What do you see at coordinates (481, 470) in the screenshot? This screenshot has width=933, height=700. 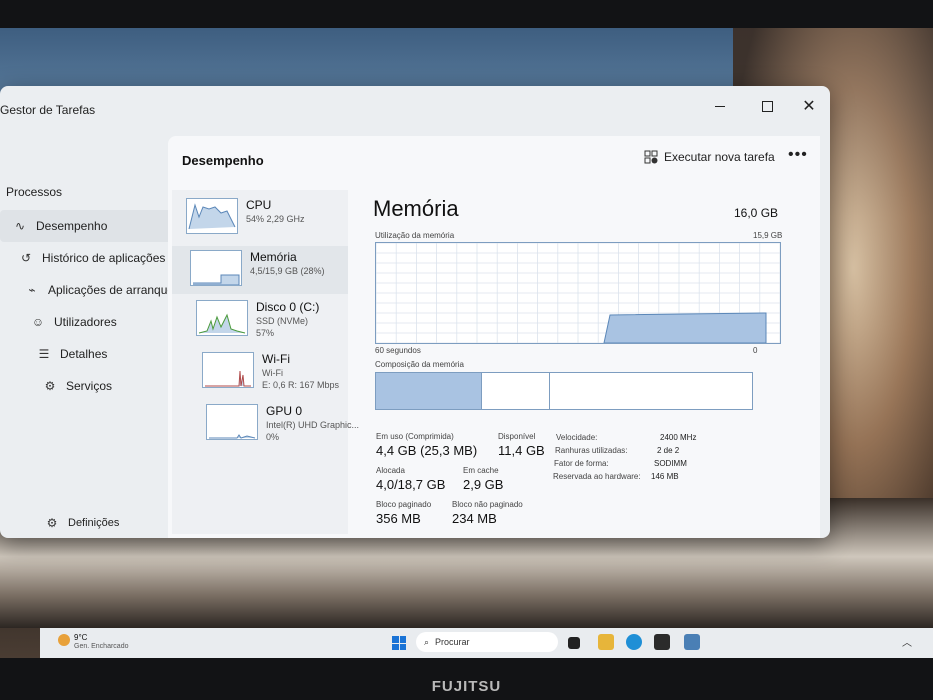 I see `cached-label: Em cache` at bounding box center [481, 470].